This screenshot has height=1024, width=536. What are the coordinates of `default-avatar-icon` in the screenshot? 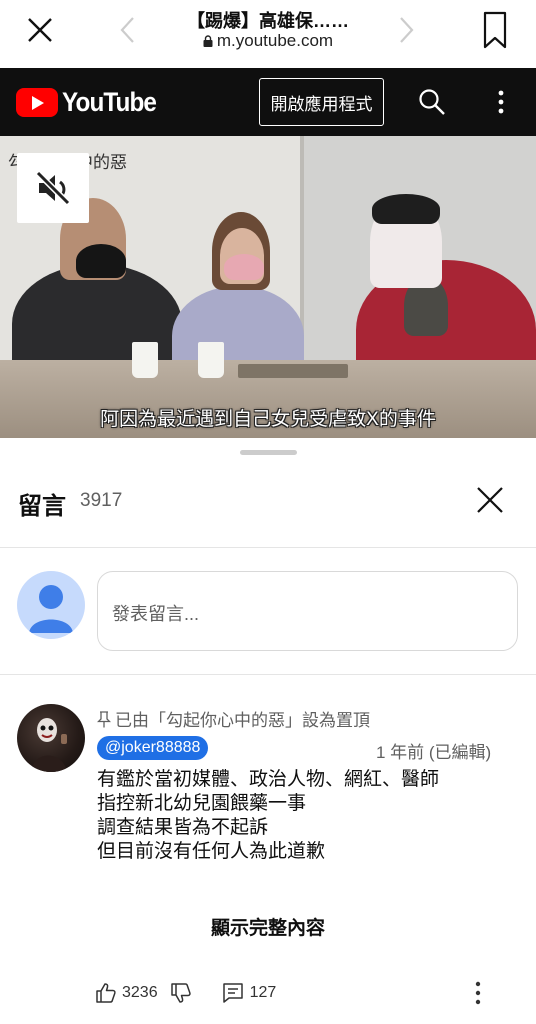 It's located at (51, 609).